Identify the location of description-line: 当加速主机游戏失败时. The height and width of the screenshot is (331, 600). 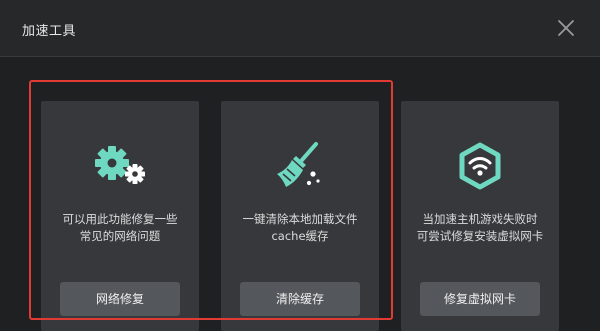
(480, 219).